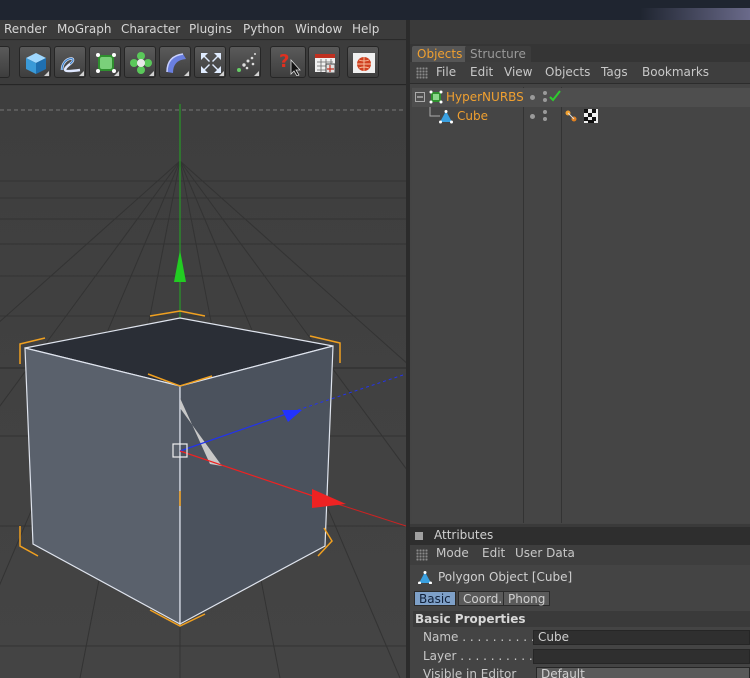 This screenshot has width=750, height=678. What do you see at coordinates (485, 97) in the screenshot?
I see `object-name: HyperNURBS` at bounding box center [485, 97].